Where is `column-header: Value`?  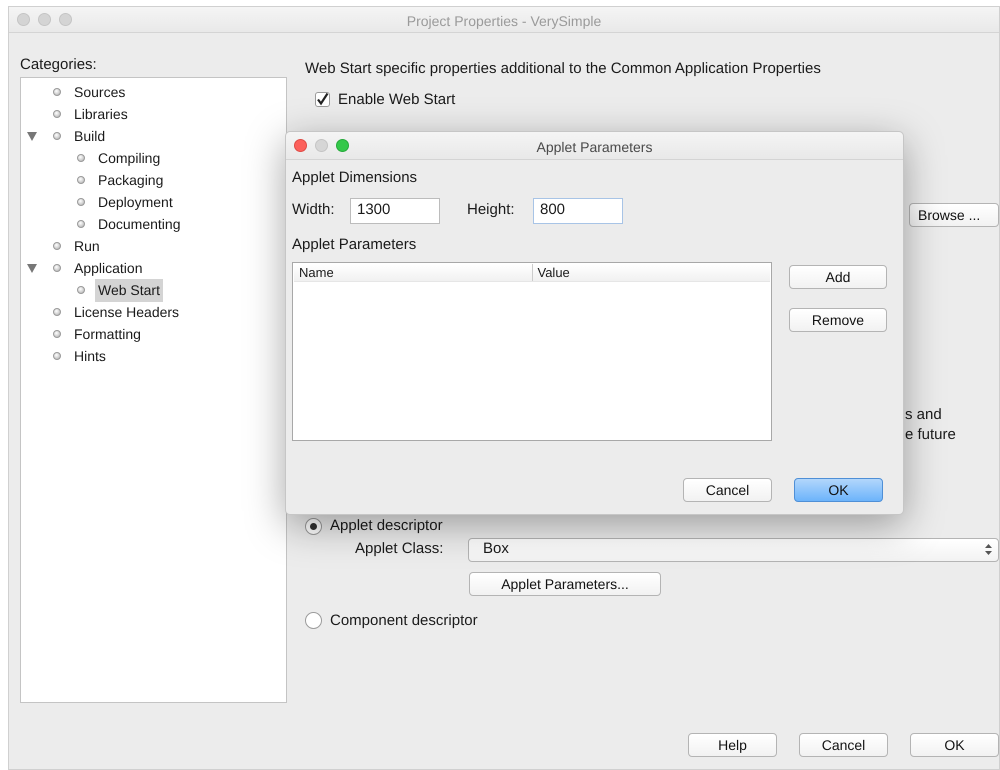 column-header: Value is located at coordinates (651, 272).